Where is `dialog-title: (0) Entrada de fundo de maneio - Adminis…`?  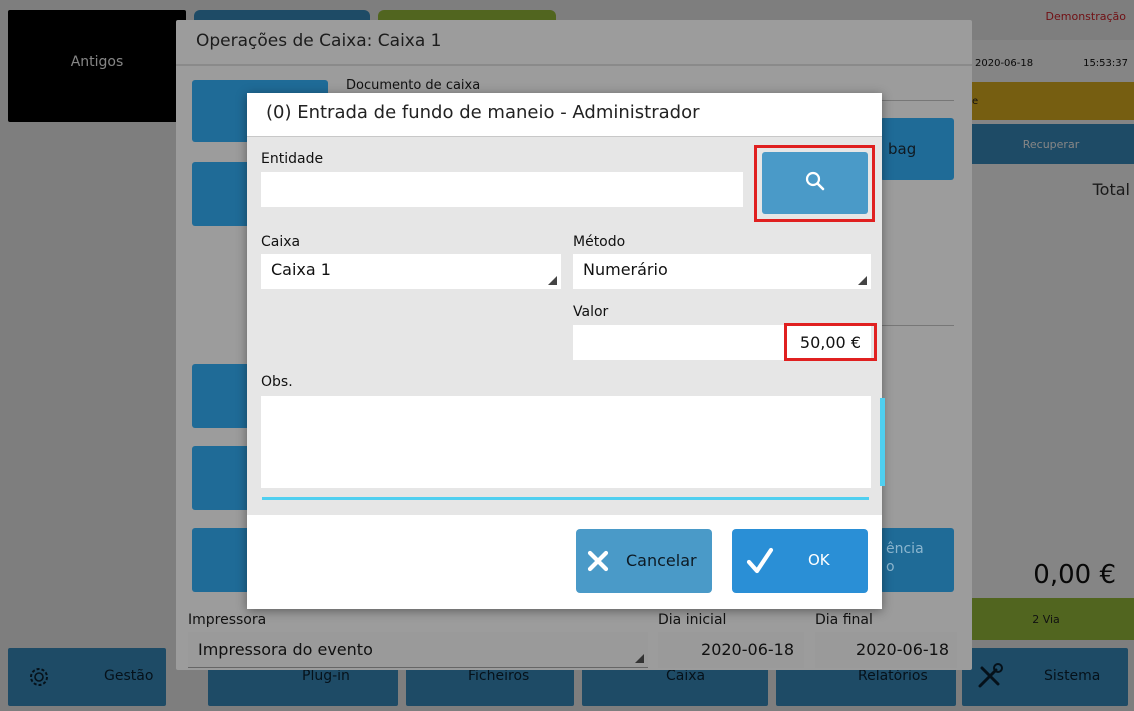 dialog-title: (0) Entrada de fundo de maneio - Adminis… is located at coordinates (483, 112).